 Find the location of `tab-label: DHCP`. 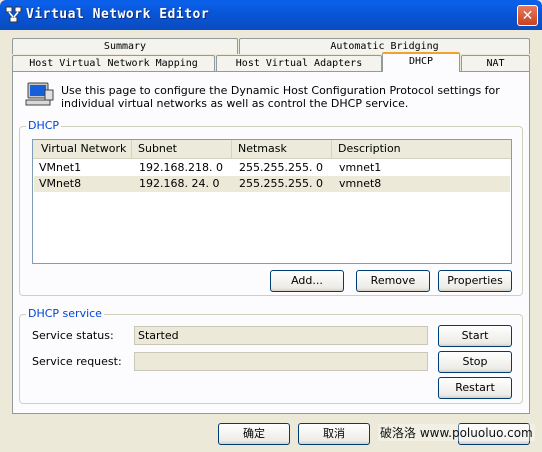

tab-label: DHCP is located at coordinates (421, 61).